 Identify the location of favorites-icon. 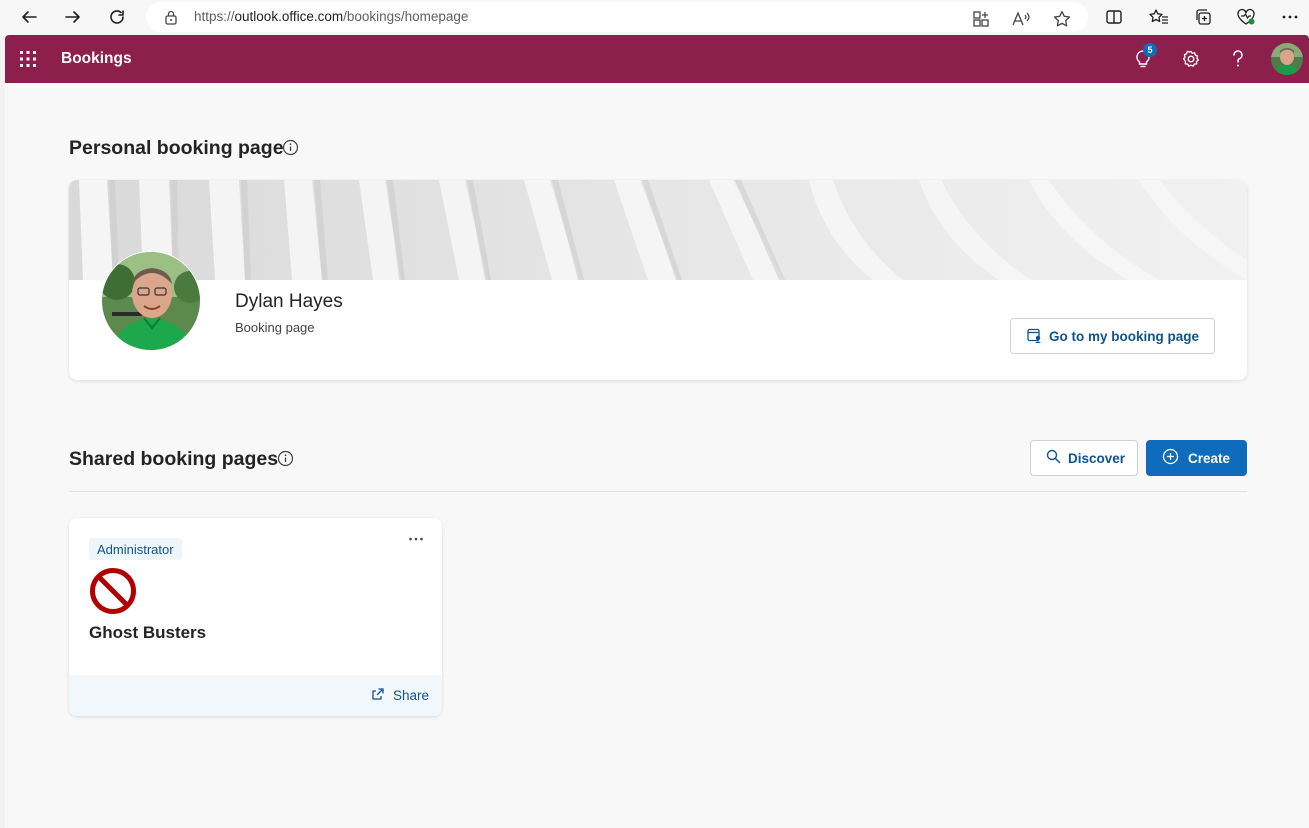
(1159, 17).